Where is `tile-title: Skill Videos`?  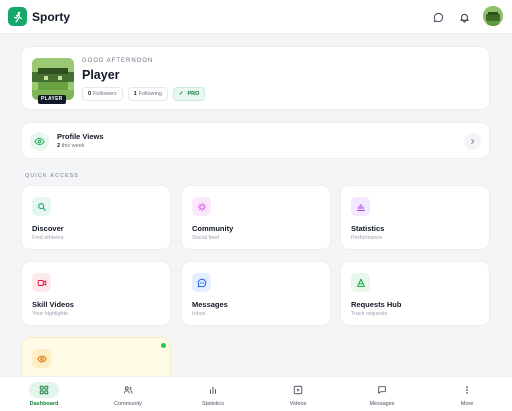
tile-title: Skill Videos is located at coordinates (53, 304).